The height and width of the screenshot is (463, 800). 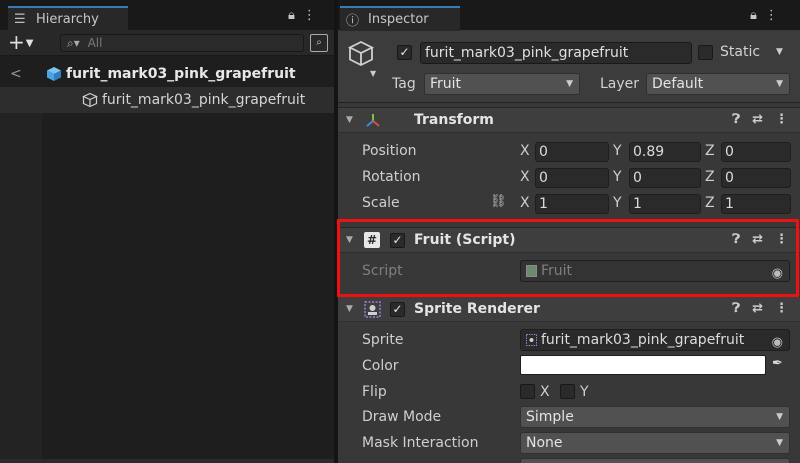 I want to click on sprite-renderer-enabled-checkbox: ✓, so click(x=397, y=309).